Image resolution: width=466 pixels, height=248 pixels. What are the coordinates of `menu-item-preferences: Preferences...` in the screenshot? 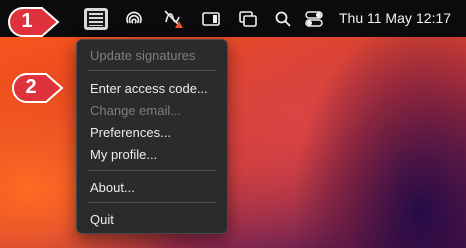 It's located at (130, 132).